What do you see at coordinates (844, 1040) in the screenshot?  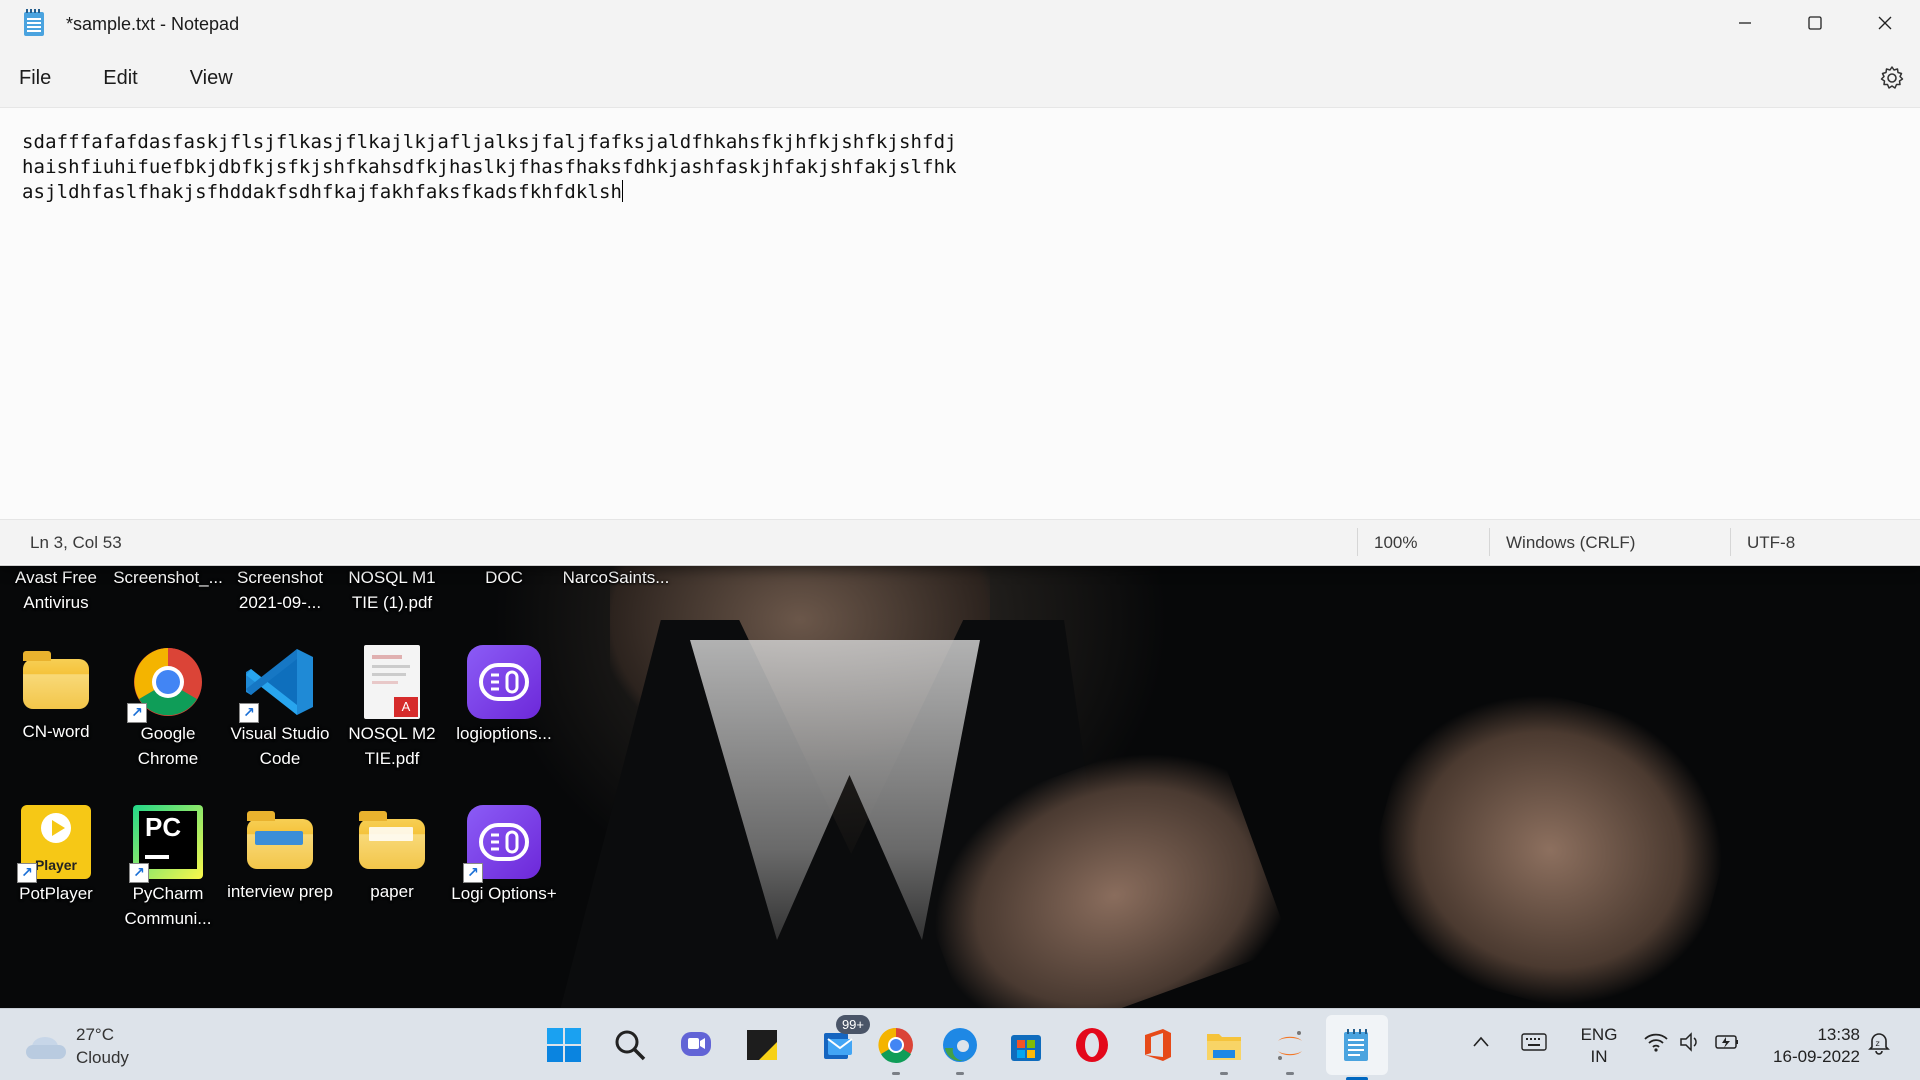 I see `taskbar-mail: 99+` at bounding box center [844, 1040].